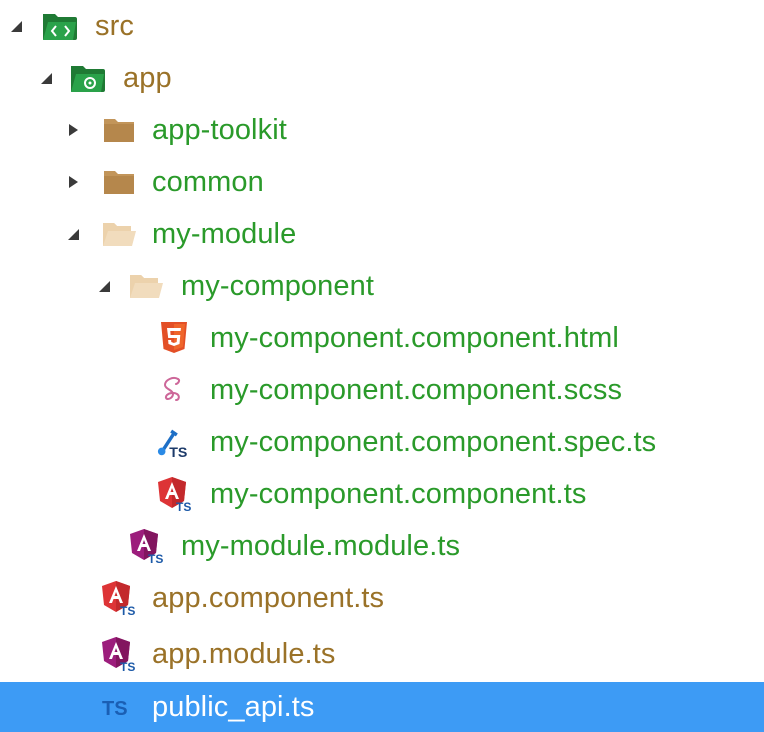 The height and width of the screenshot is (732, 764). Describe the element at coordinates (382, 26) in the screenshot. I see `tree-row-src: src` at that location.